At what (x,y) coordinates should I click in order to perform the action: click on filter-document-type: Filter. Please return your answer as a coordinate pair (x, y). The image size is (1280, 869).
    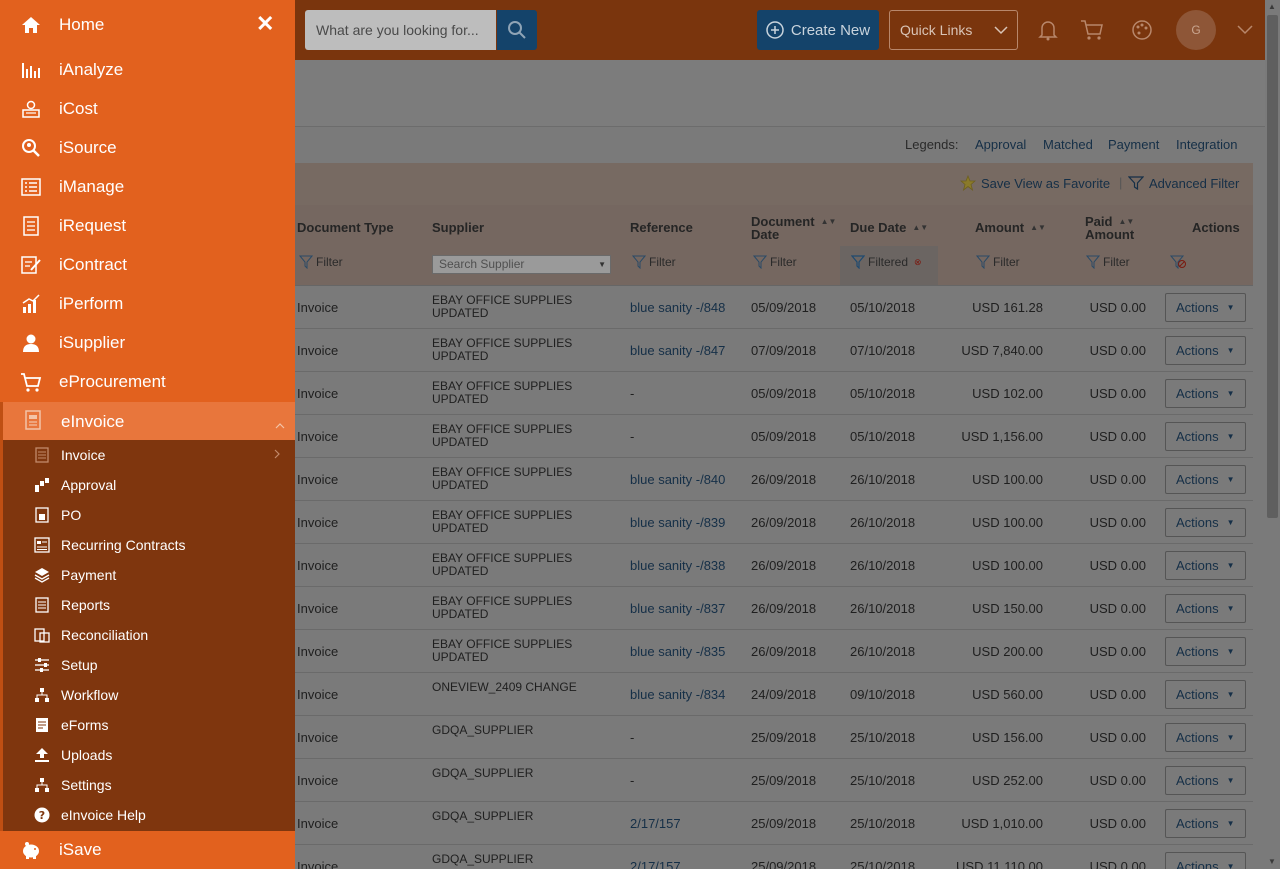
    Looking at the image, I should click on (321, 262).